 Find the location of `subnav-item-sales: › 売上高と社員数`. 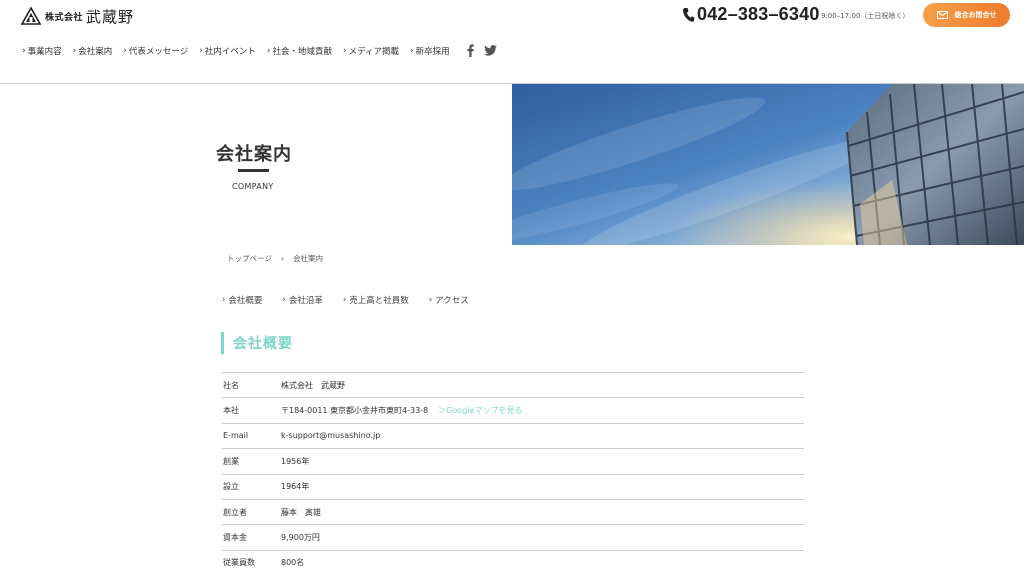

subnav-item-sales: › 売上高と社員数 is located at coordinates (376, 300).